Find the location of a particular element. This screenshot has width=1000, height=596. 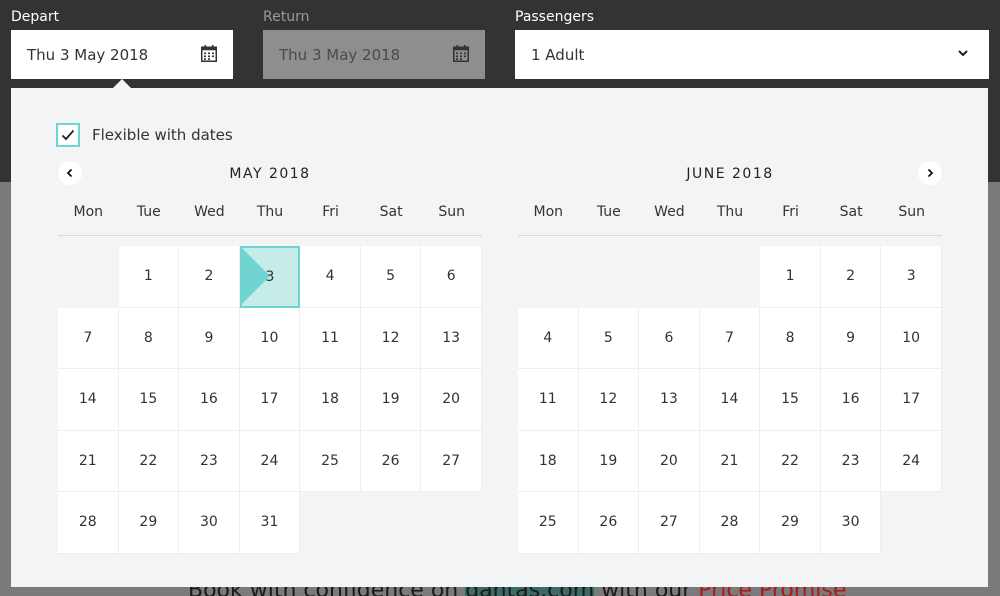

day-number: 8 is located at coordinates (148, 337).